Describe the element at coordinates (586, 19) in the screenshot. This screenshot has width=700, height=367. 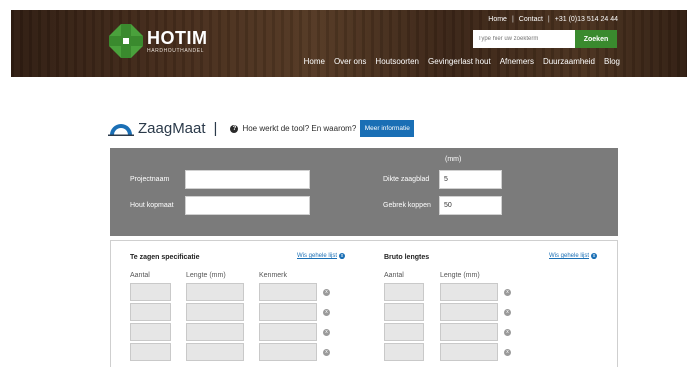
I see `top-link-phone: +31 (0)13 514 24 44` at that location.